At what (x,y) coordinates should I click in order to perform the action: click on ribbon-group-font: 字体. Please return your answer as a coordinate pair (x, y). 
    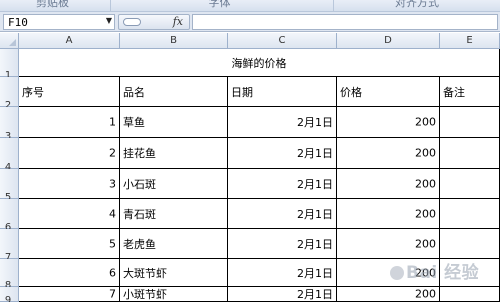
    Looking at the image, I should click on (219, 5).